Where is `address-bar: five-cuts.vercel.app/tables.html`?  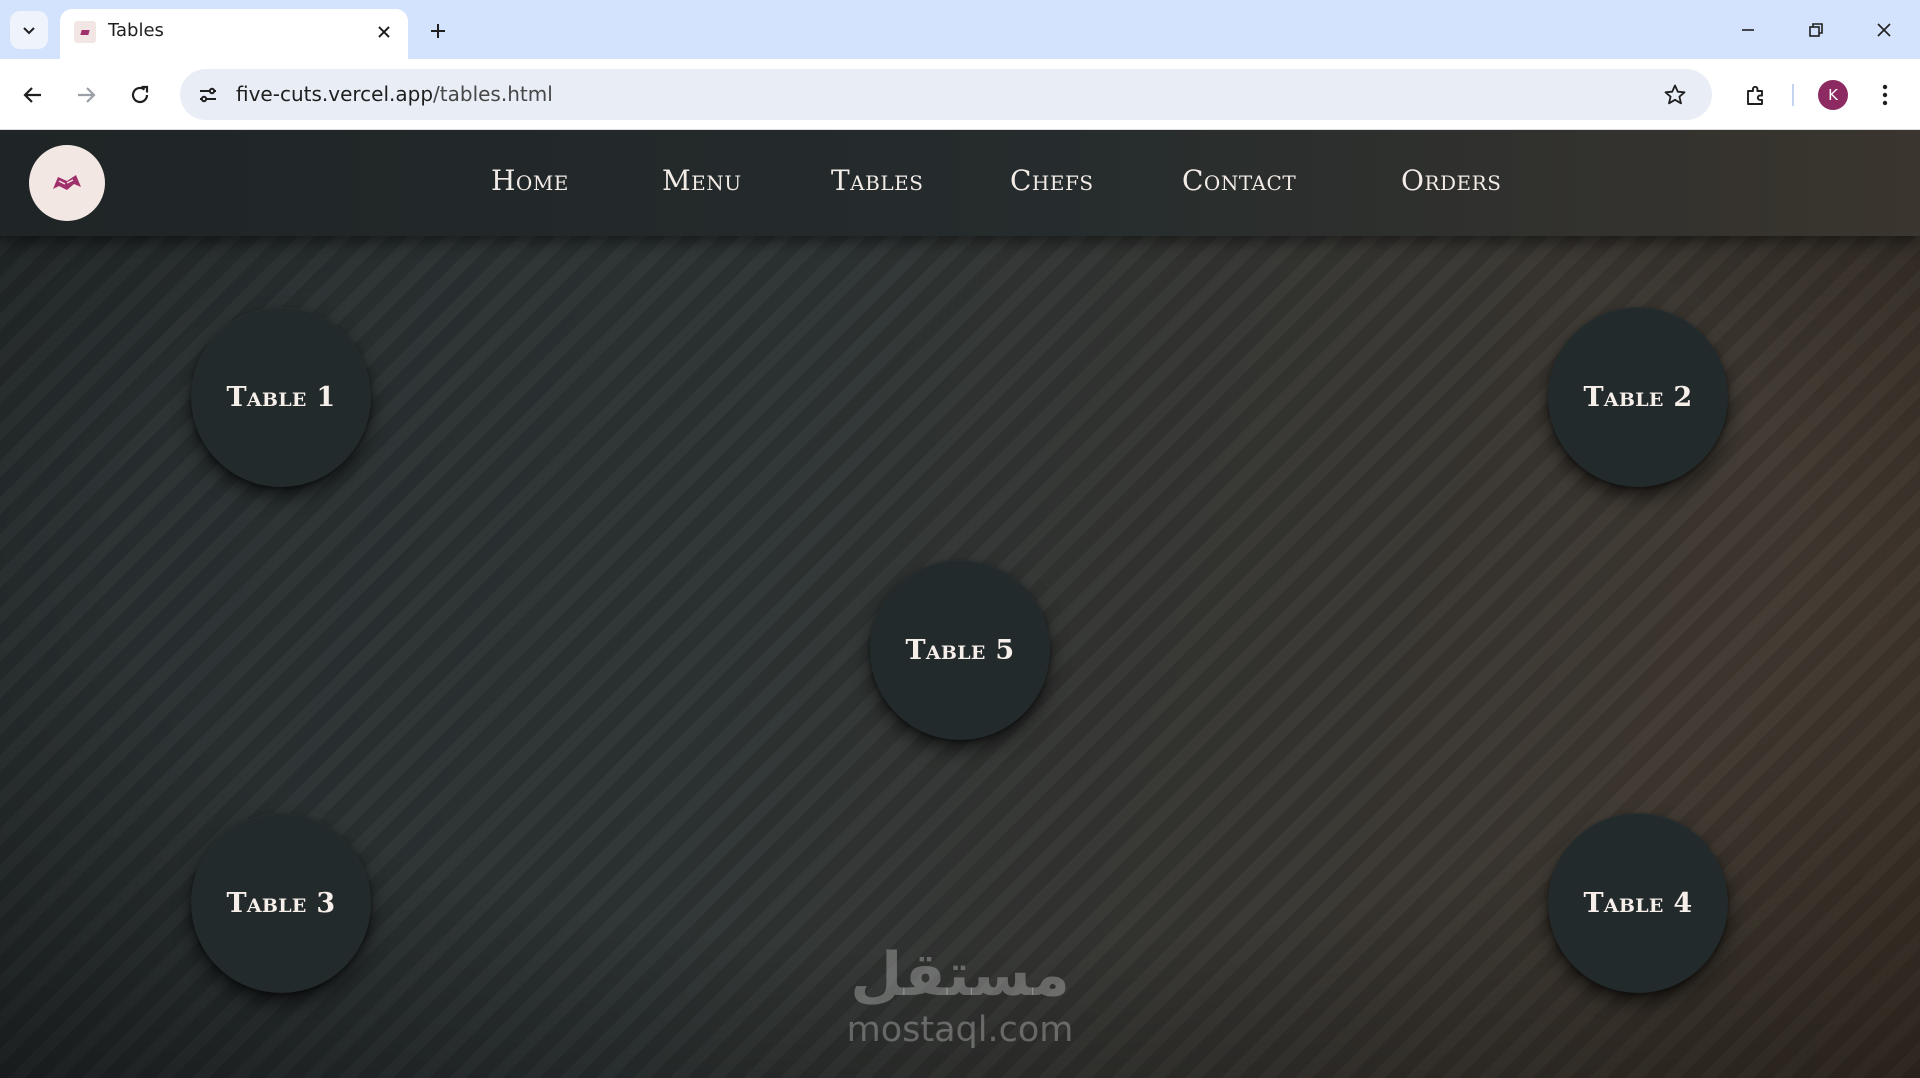 address-bar: five-cuts.vercel.app/tables.html is located at coordinates (946, 94).